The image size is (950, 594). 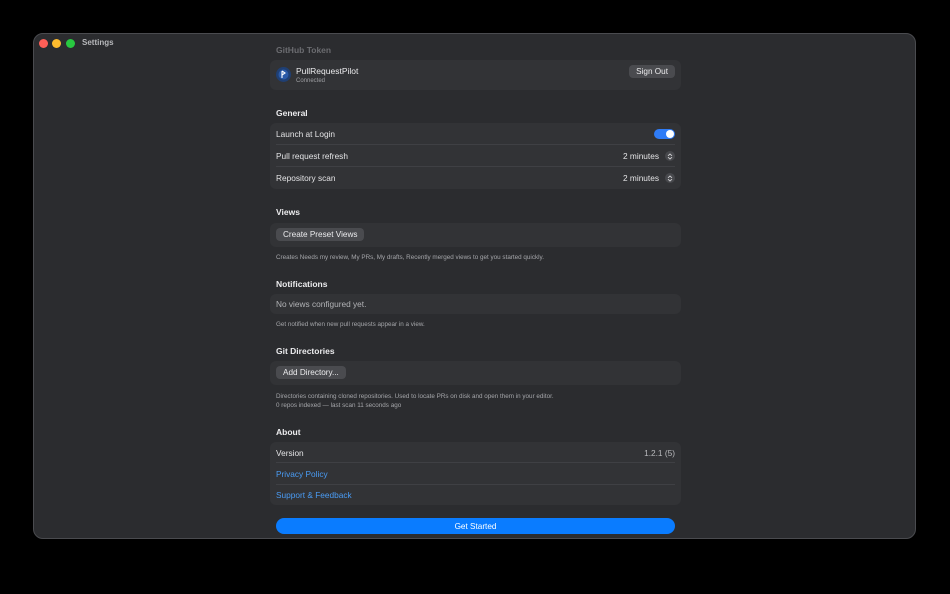 What do you see at coordinates (288, 432) in the screenshot?
I see `about-section-title: About` at bounding box center [288, 432].